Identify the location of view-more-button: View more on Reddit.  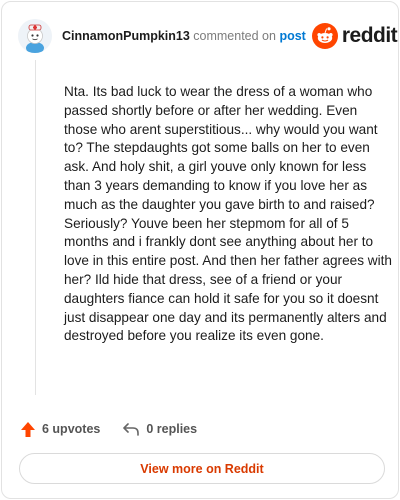
(202, 468).